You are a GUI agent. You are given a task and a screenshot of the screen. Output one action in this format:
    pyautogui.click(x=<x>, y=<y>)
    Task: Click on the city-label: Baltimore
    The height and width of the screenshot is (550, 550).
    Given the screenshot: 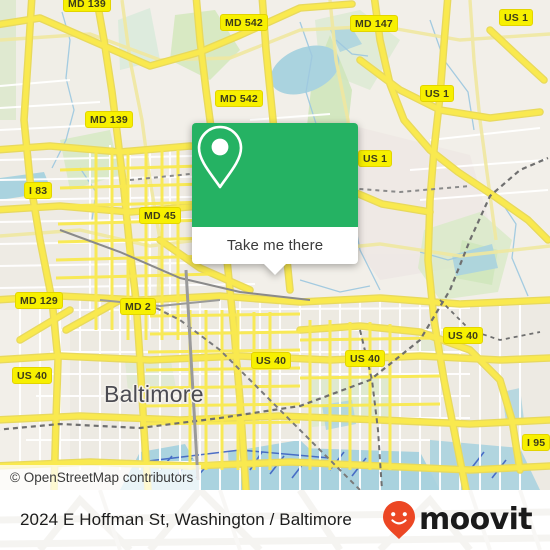 What is the action you would take?
    pyautogui.click(x=154, y=394)
    